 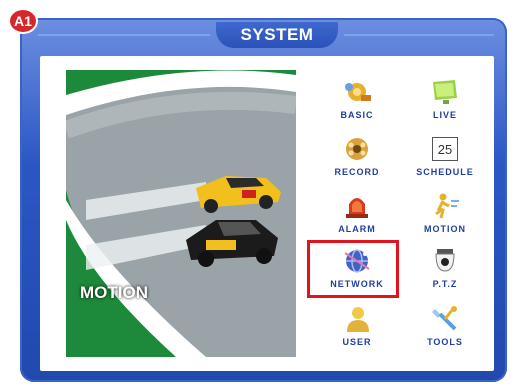 I want to click on title-line-left, so click(x=124, y=35).